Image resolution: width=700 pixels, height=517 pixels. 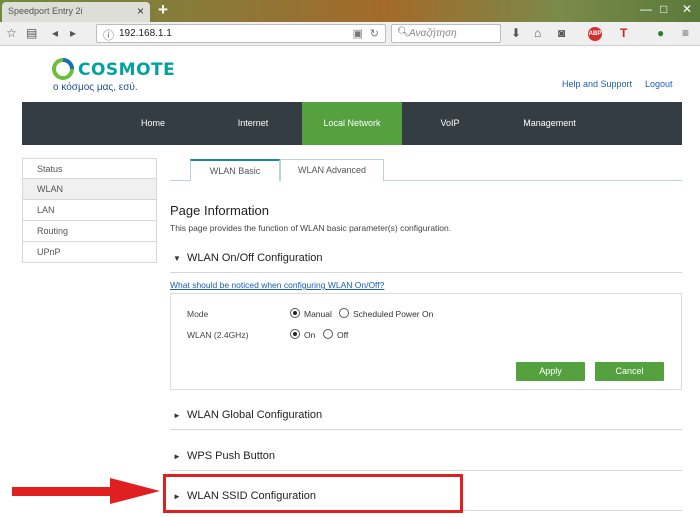 What do you see at coordinates (177, 258) in the screenshot?
I see `expanded-arrow-icon: ▼` at bounding box center [177, 258].